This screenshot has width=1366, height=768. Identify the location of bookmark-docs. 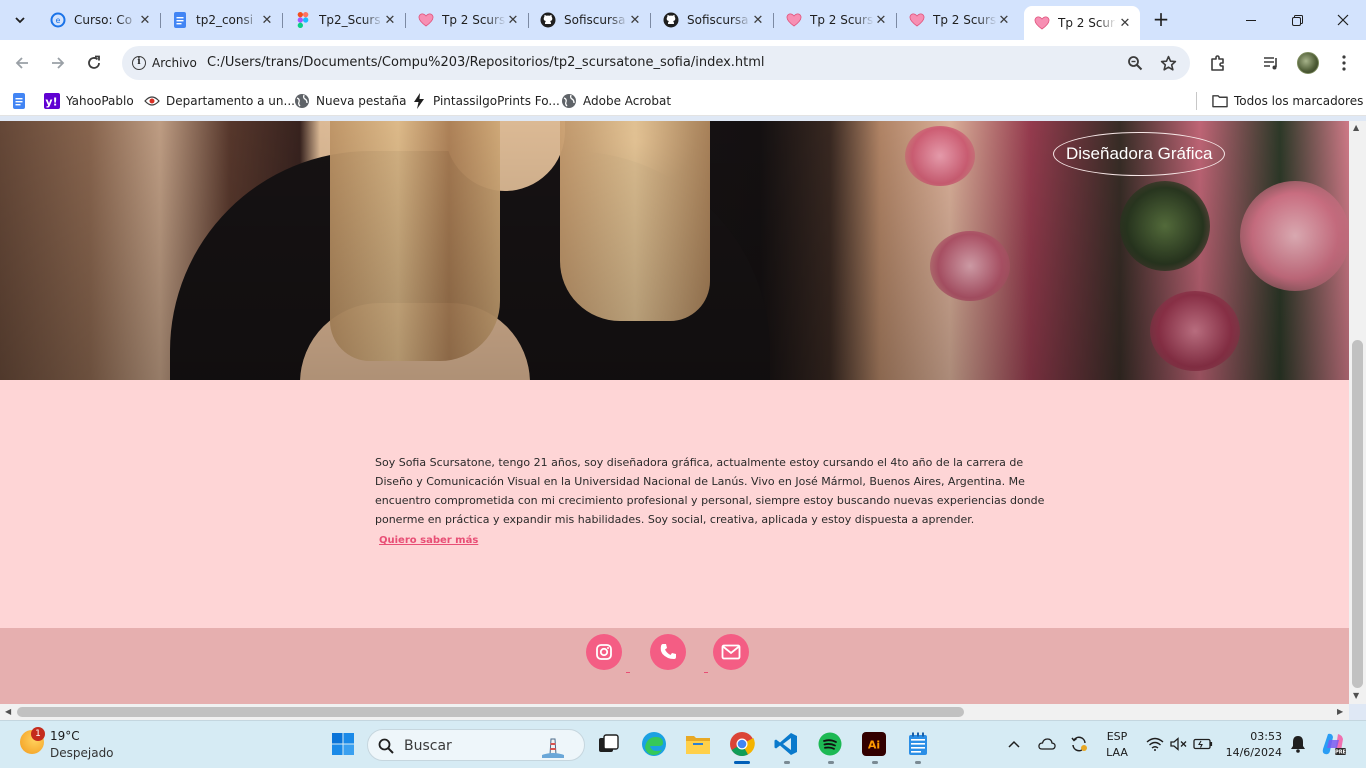
(22, 101).